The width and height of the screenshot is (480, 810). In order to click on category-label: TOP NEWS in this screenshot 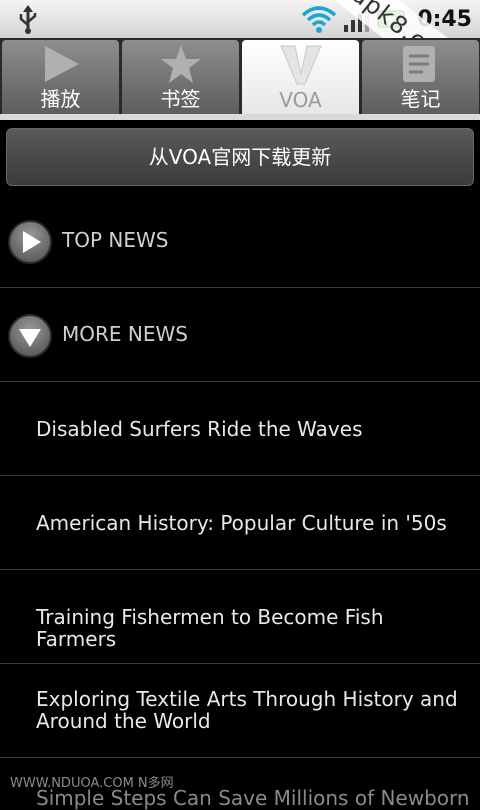, I will do `click(115, 240)`.